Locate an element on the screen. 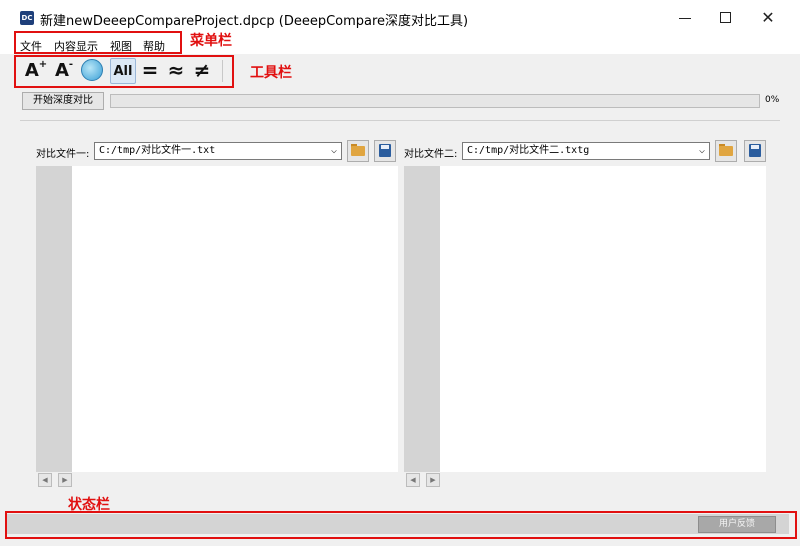  left-open-button is located at coordinates (358, 151).